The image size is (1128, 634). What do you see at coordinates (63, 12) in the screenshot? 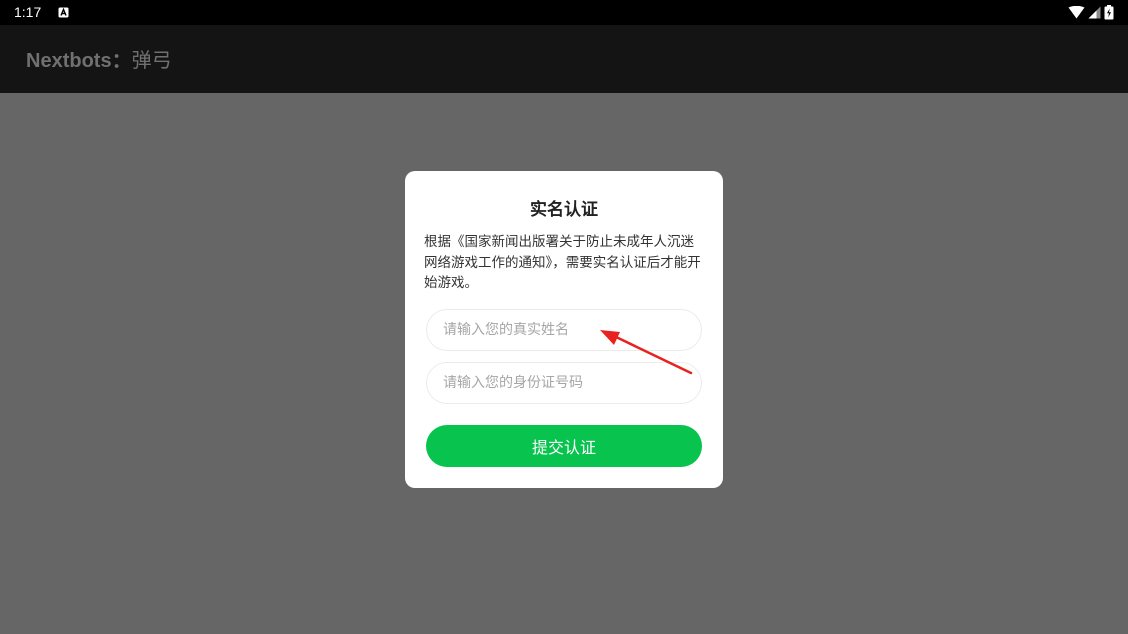
I see `android-system-icon` at bounding box center [63, 12].